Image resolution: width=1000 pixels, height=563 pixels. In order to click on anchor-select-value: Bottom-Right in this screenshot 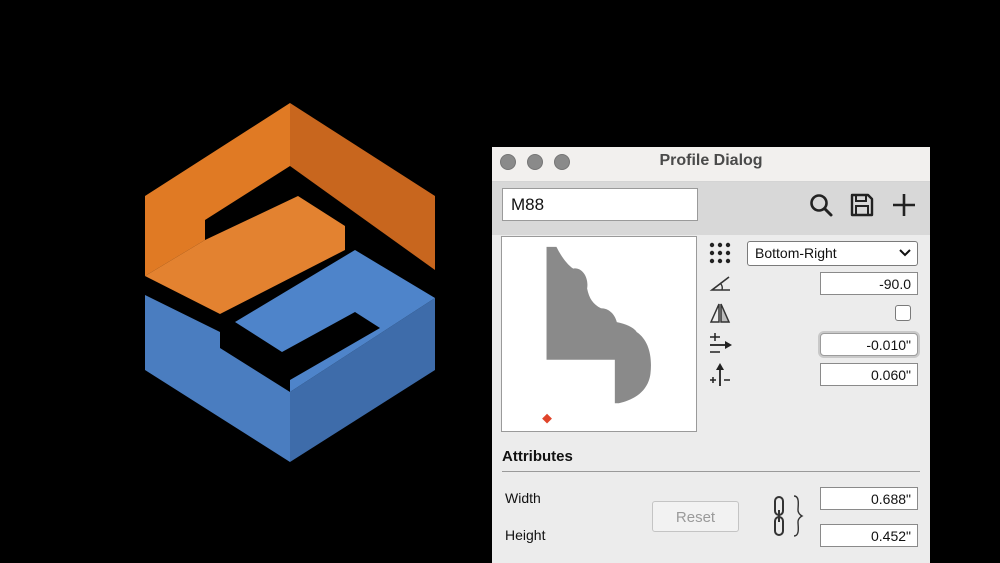, I will do `click(796, 253)`.